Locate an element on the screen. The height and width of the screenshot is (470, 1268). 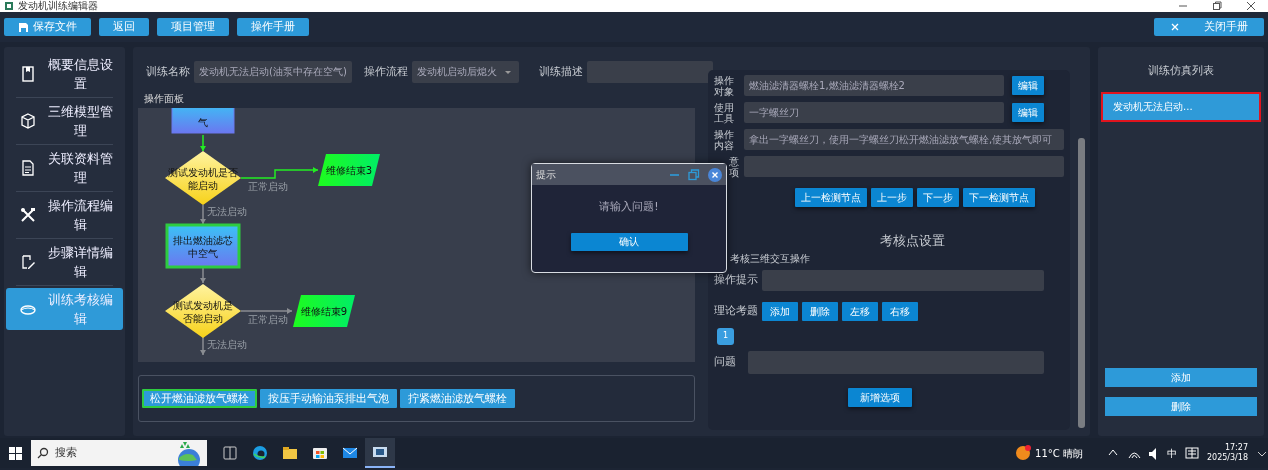
dropdown-value: 发动机启动后熄火 is located at coordinates (456, 72).